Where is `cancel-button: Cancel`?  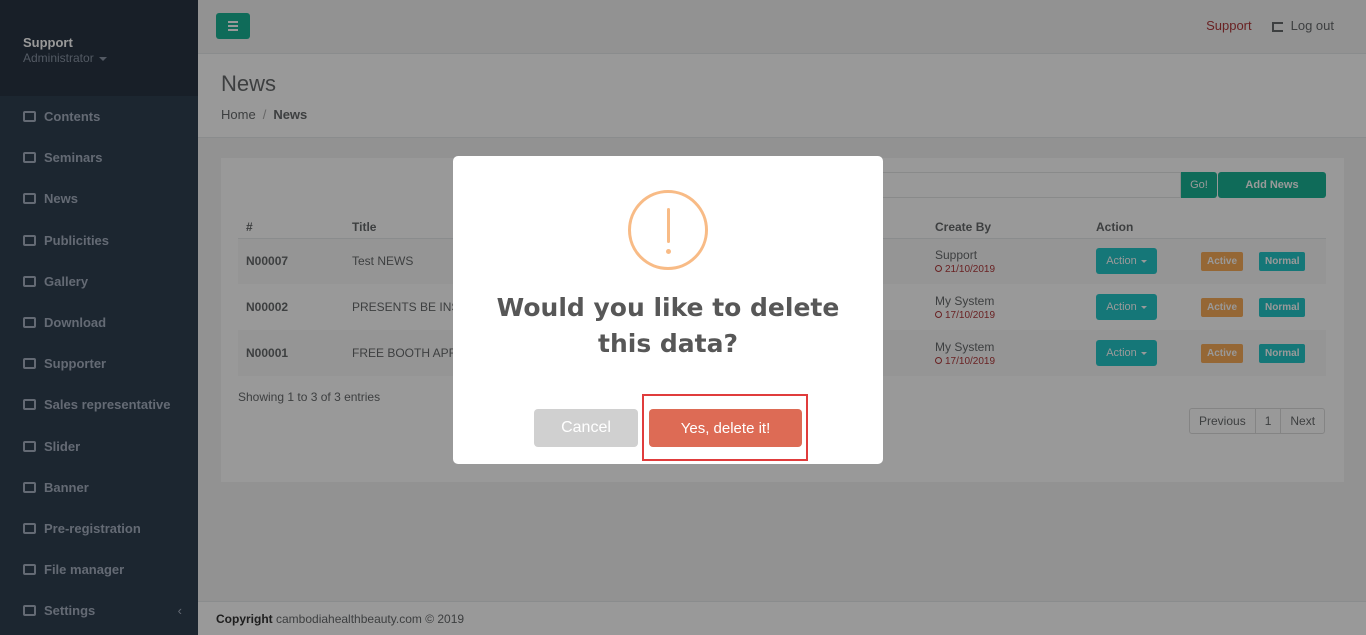
cancel-button: Cancel is located at coordinates (586, 428).